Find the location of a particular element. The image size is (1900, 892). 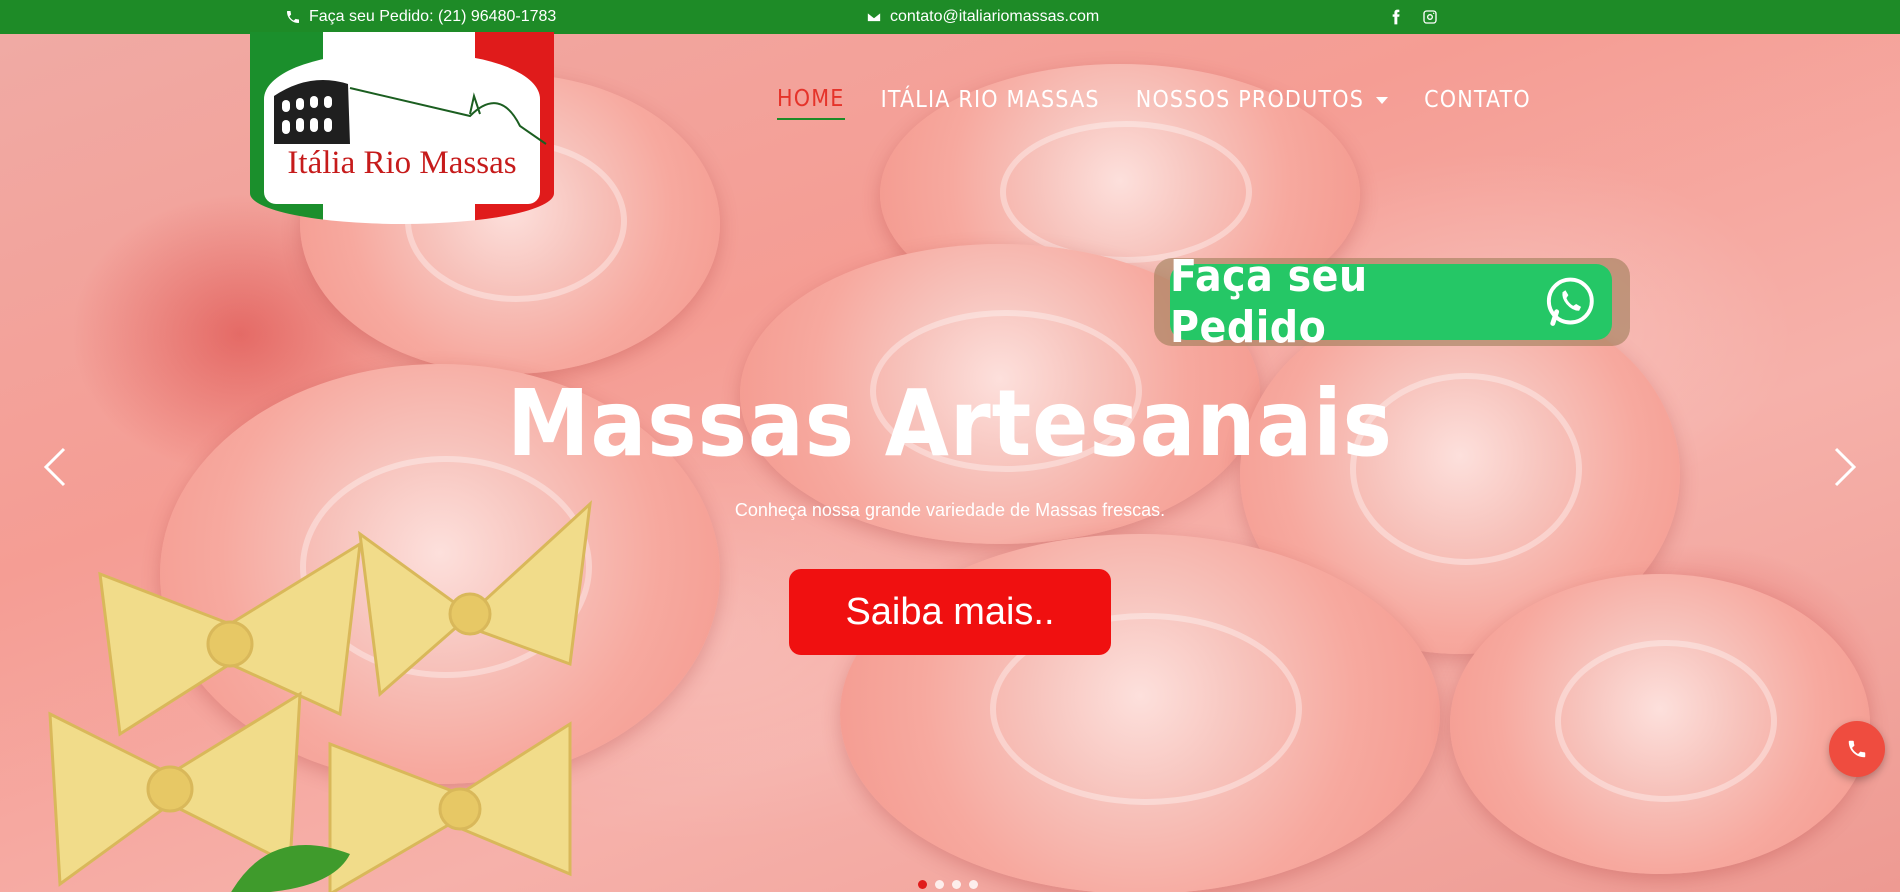

topbar-email-text: contato@italiariomassas.com is located at coordinates (995, 16).